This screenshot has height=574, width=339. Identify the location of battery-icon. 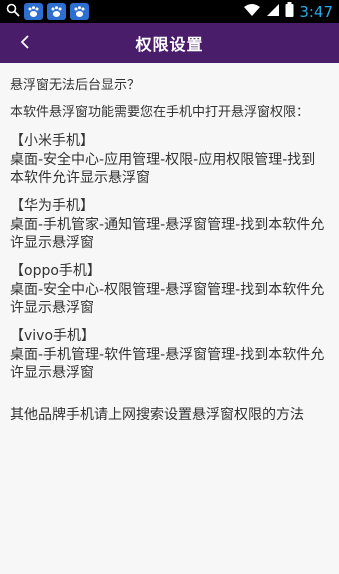
(289, 11).